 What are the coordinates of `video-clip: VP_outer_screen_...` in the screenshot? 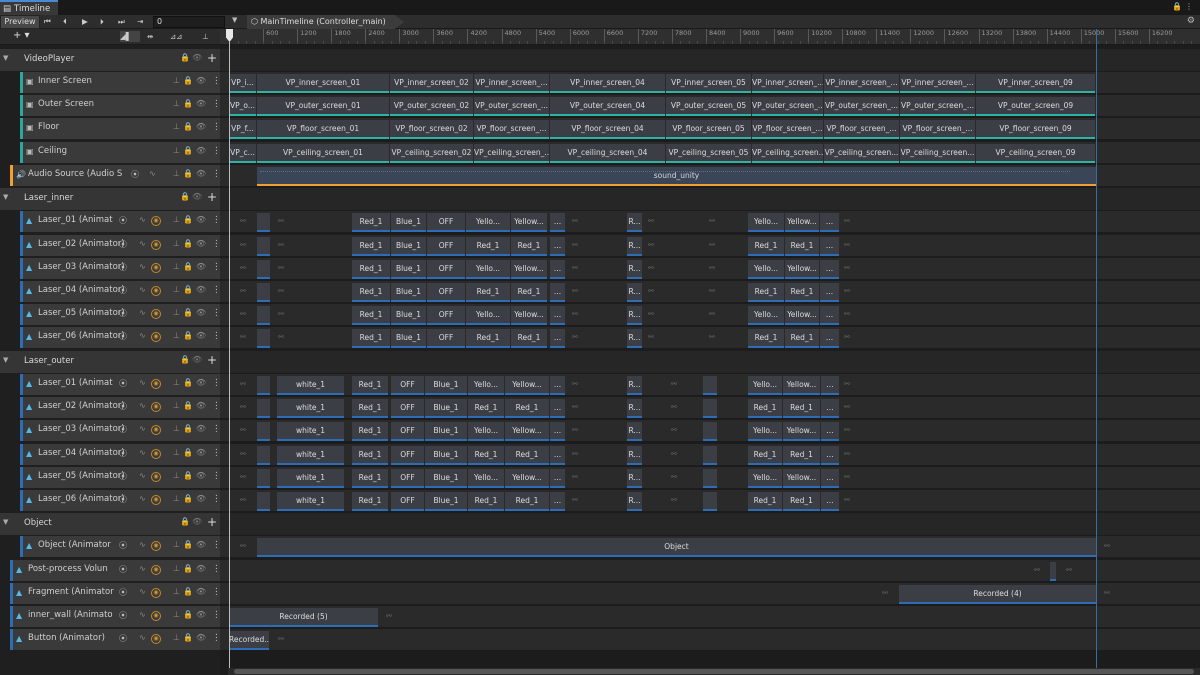 It's located at (511, 106).